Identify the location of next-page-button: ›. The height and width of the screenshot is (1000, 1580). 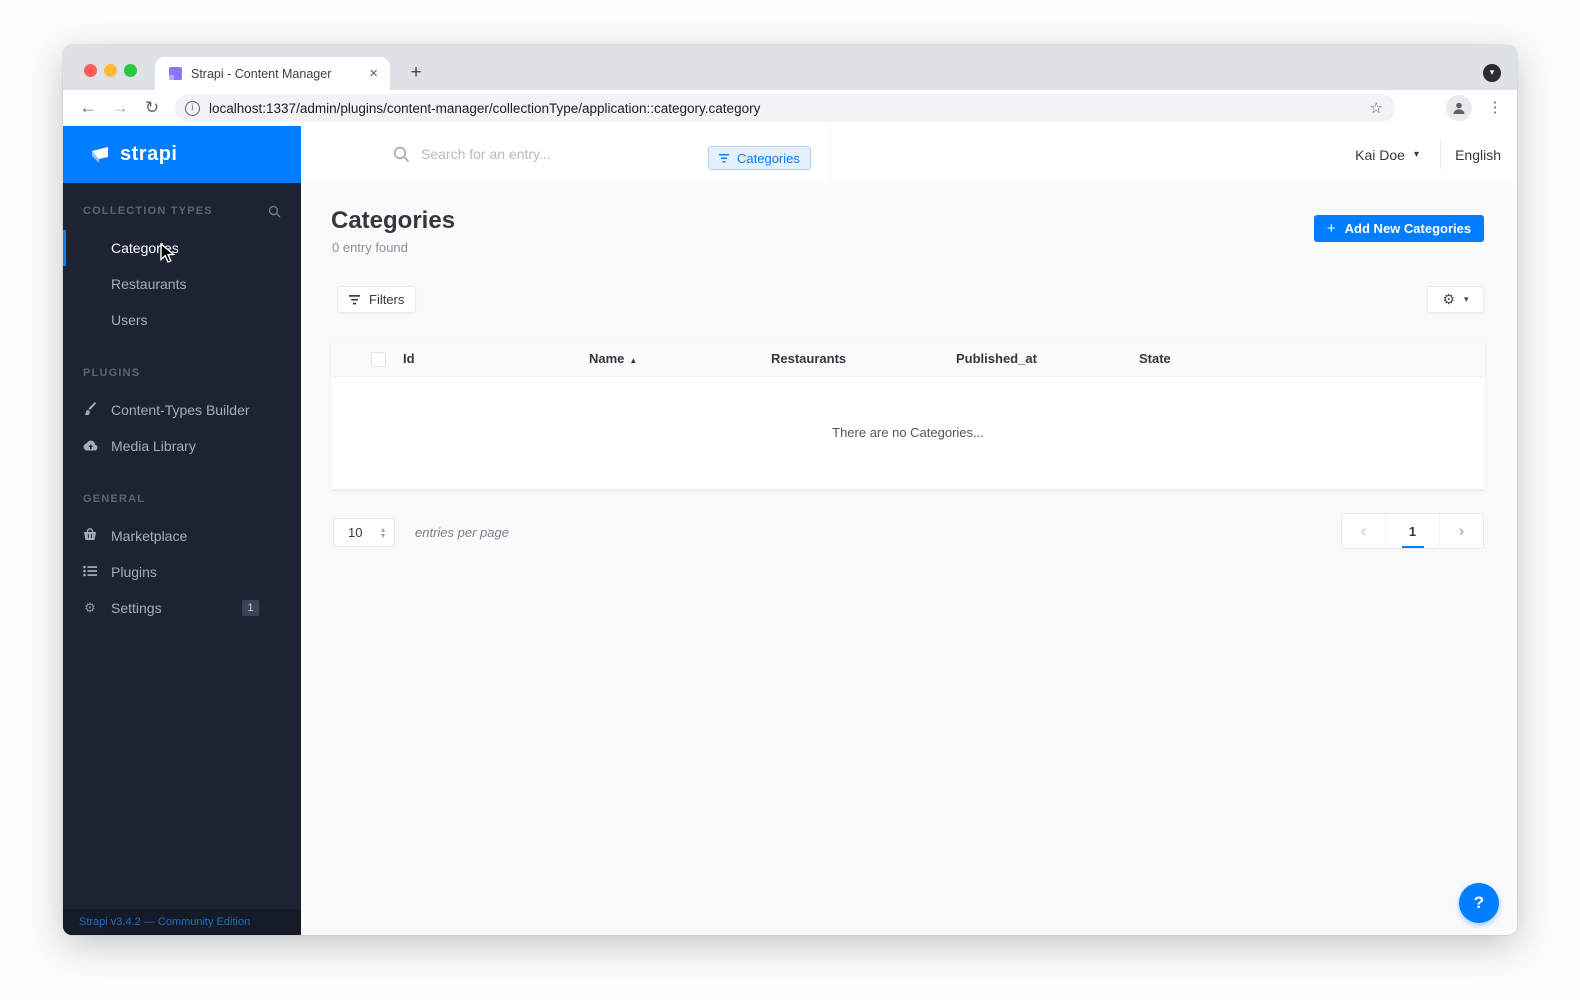
(1461, 531).